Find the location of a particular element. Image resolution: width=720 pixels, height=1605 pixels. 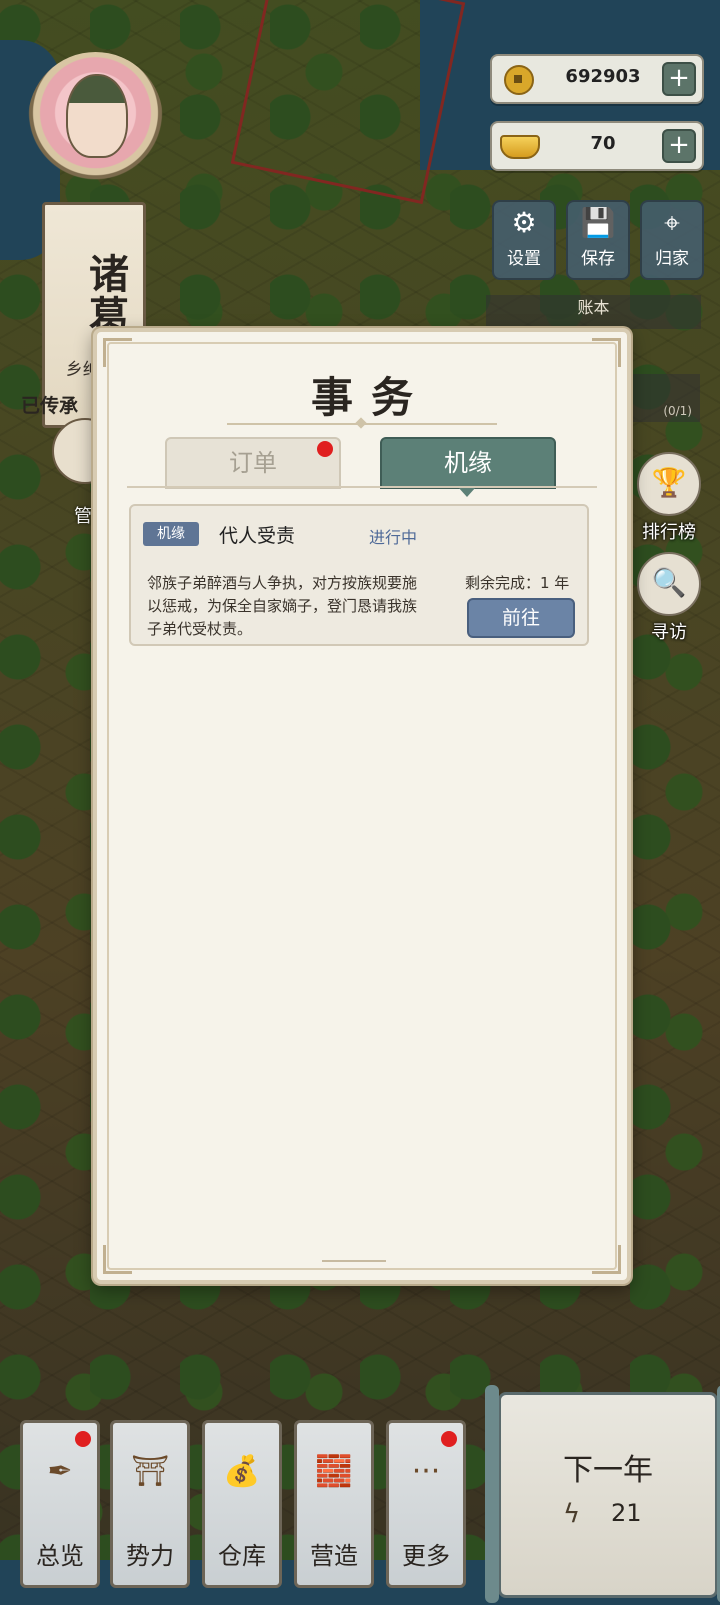

nav-faction-label: 势力 is located at coordinates (150, 1556).